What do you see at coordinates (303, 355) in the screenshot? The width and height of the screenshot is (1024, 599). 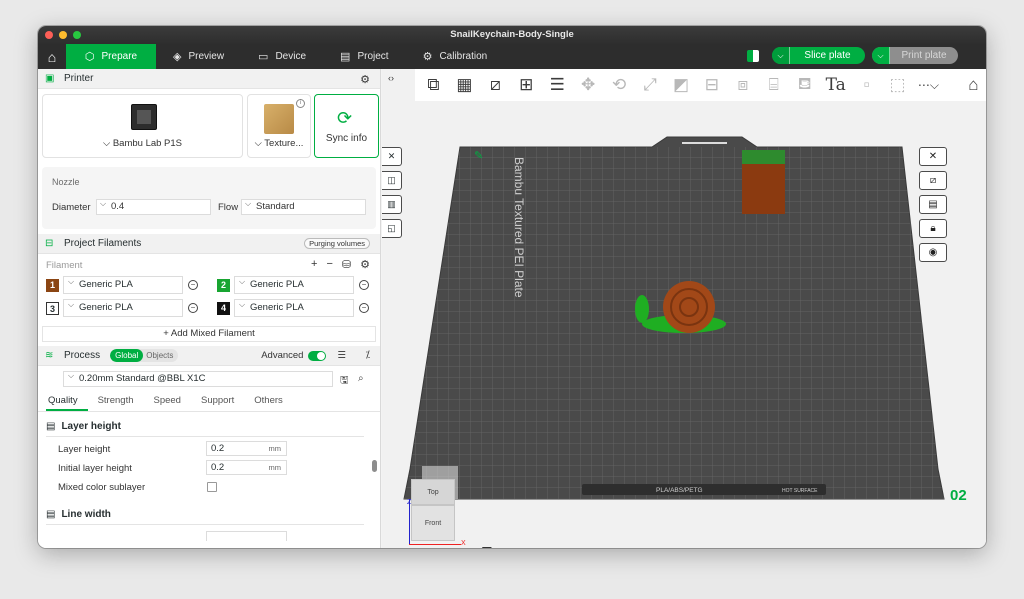 I see `advanced-toggle: Advanced ☰` at bounding box center [303, 355].